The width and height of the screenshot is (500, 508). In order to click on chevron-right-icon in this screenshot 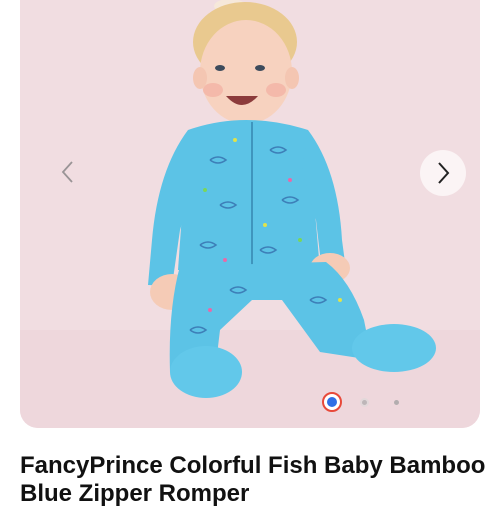, I will do `click(444, 173)`.